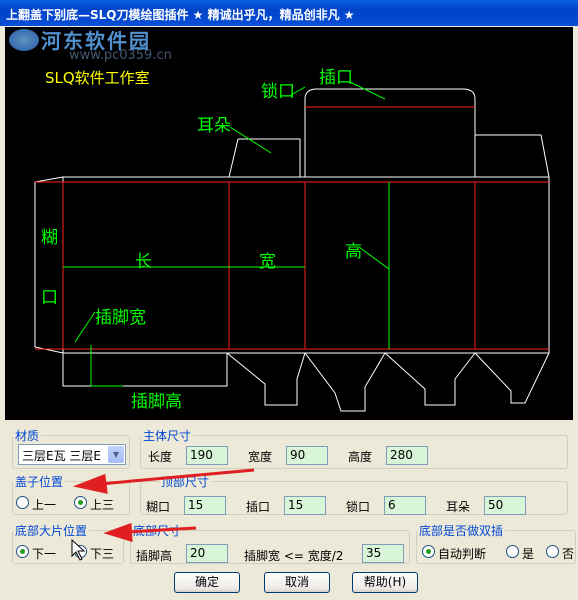 This screenshot has height=600, width=578. What do you see at coordinates (78, 549) in the screenshot?
I see `mouse-cursor-icon` at bounding box center [78, 549].